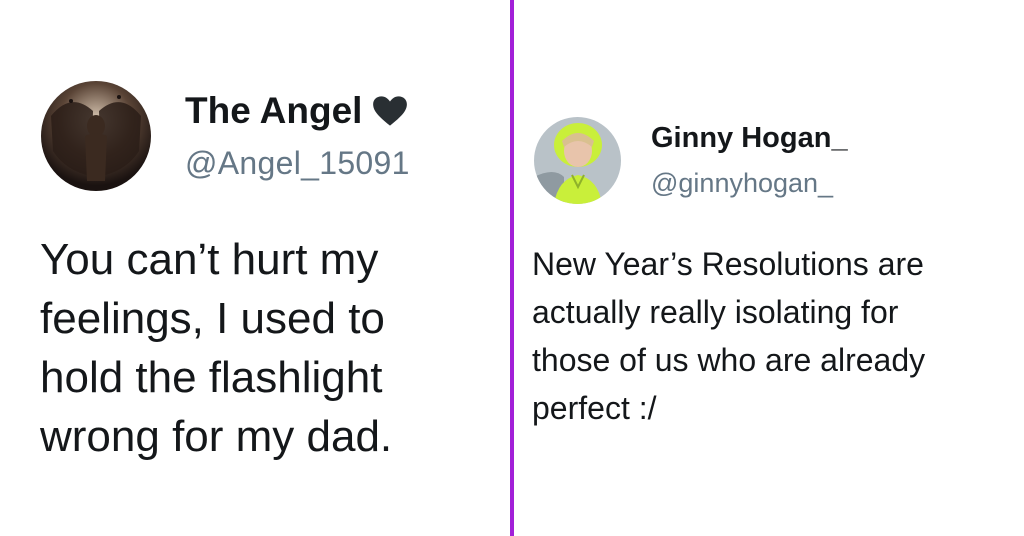 This screenshot has width=1024, height=536. Describe the element at coordinates (209, 259) in the screenshot. I see `tweet-text-line: You can’t hurt my` at that location.